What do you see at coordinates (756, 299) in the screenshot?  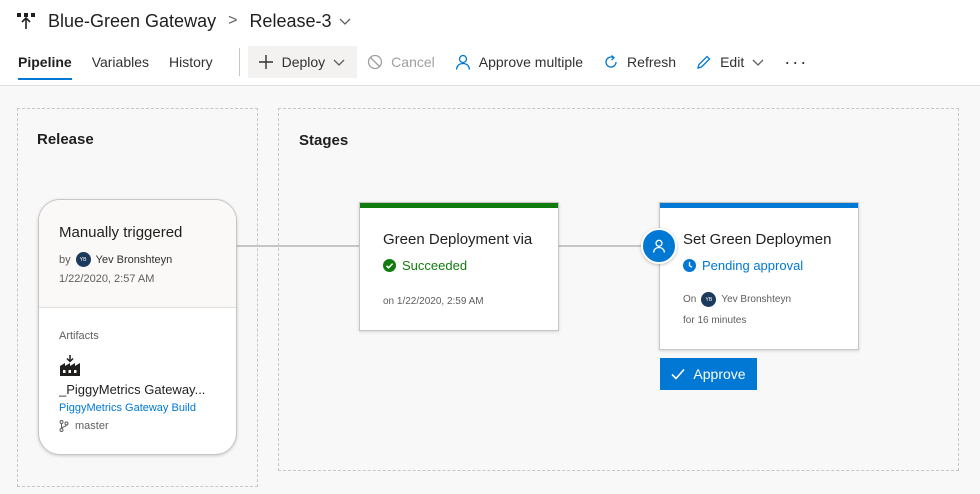 I see `approver-name: Yev Bronshteyn` at bounding box center [756, 299].